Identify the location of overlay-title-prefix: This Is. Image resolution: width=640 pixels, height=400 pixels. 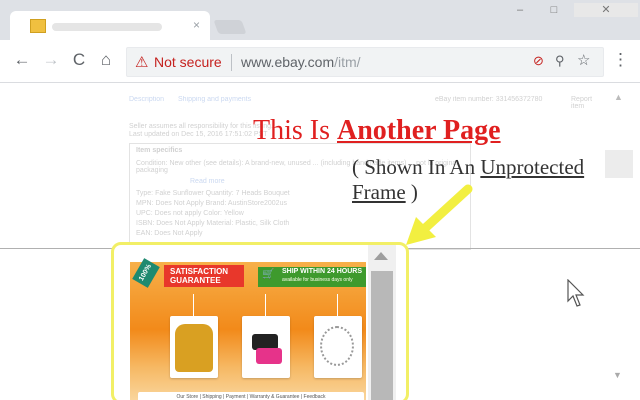
(295, 130).